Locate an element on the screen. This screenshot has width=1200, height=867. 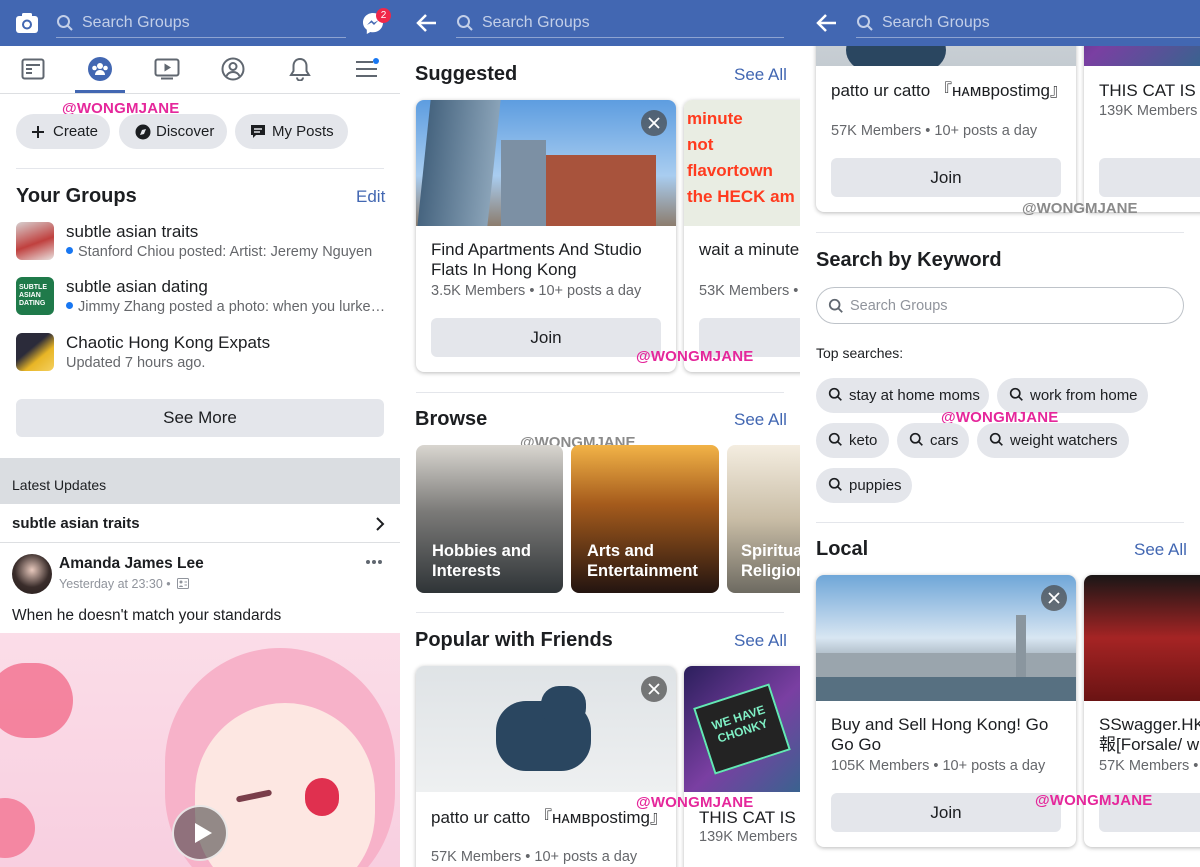
group-card-title: SSwagger.HK 報[Forsale/ w is located at coordinates (1149, 734).